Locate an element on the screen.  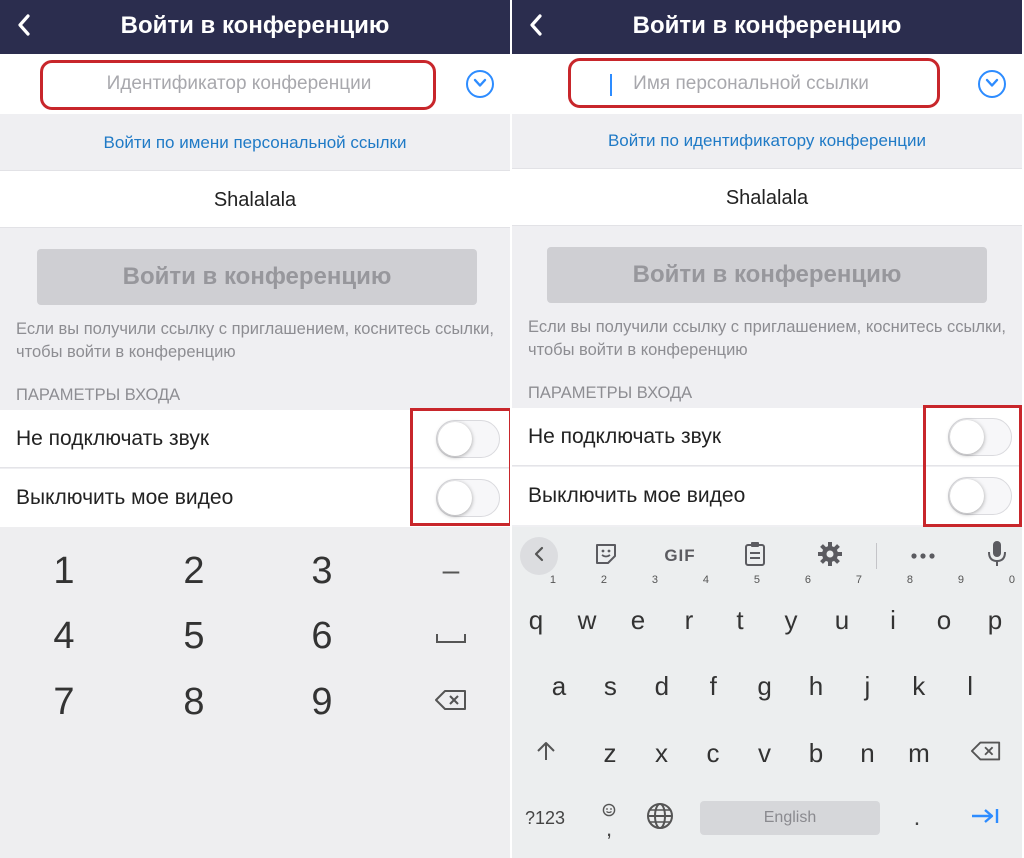
key-e: e3 is located at coordinates (638, 612).